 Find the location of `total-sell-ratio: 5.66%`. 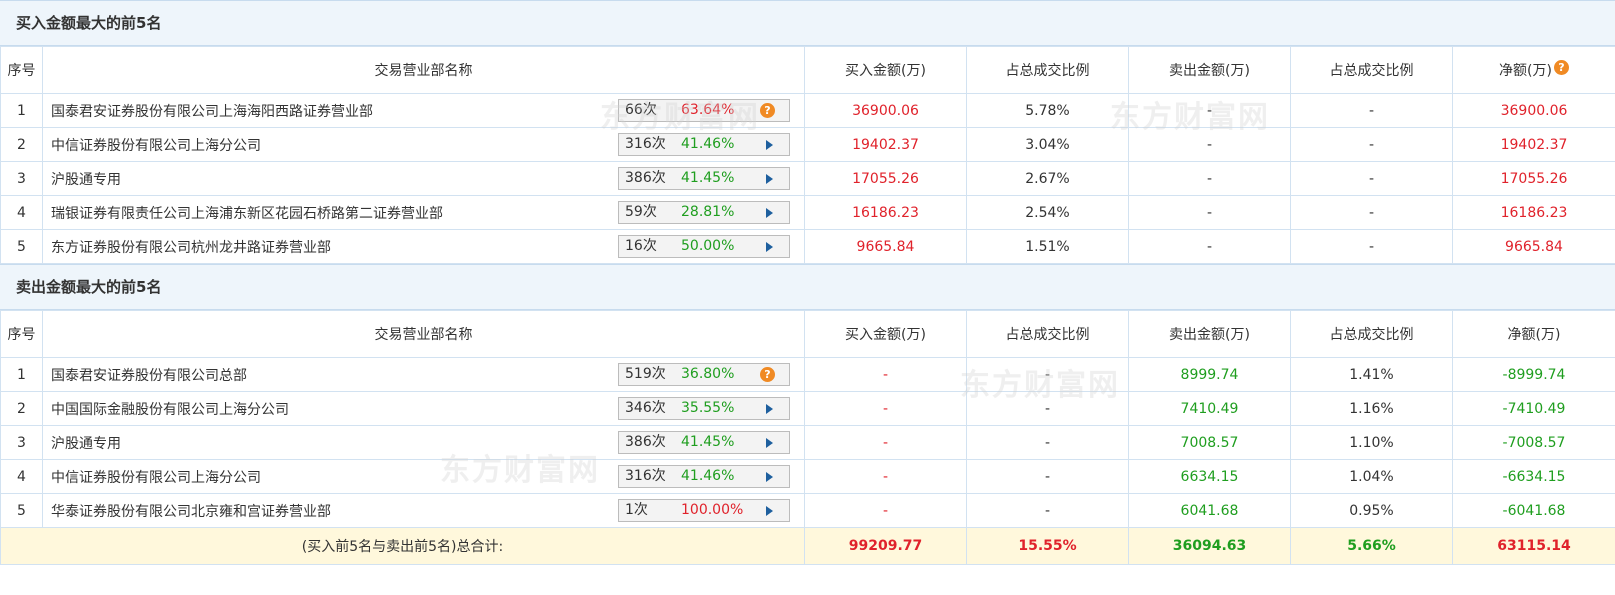

total-sell-ratio: 5.66% is located at coordinates (1371, 546).